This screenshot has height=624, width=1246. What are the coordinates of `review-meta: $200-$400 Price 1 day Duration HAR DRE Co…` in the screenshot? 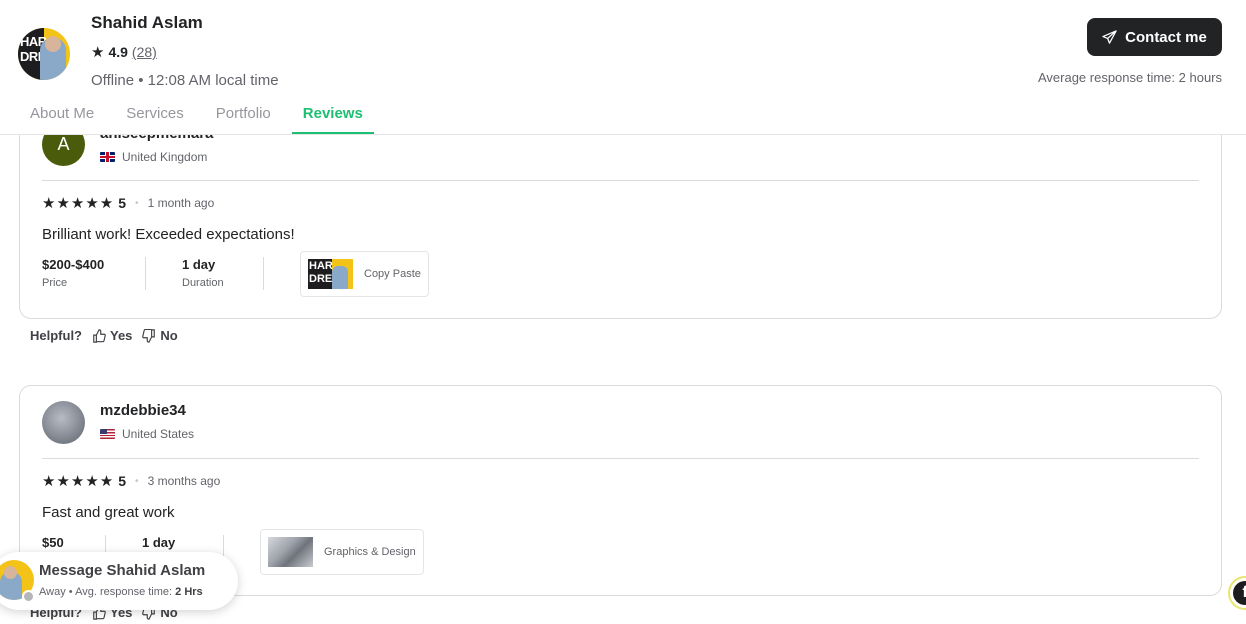 It's located at (235, 274).